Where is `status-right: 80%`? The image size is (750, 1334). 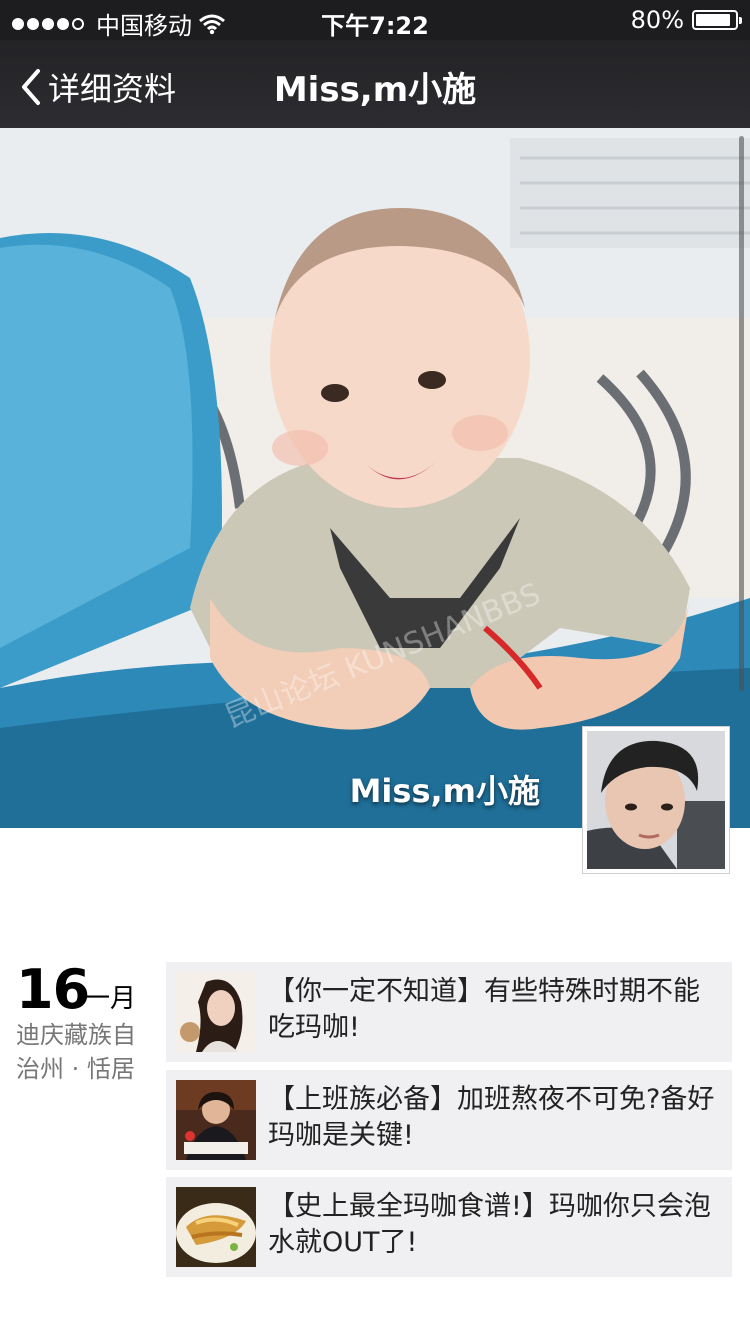 status-right: 80% is located at coordinates (686, 20).